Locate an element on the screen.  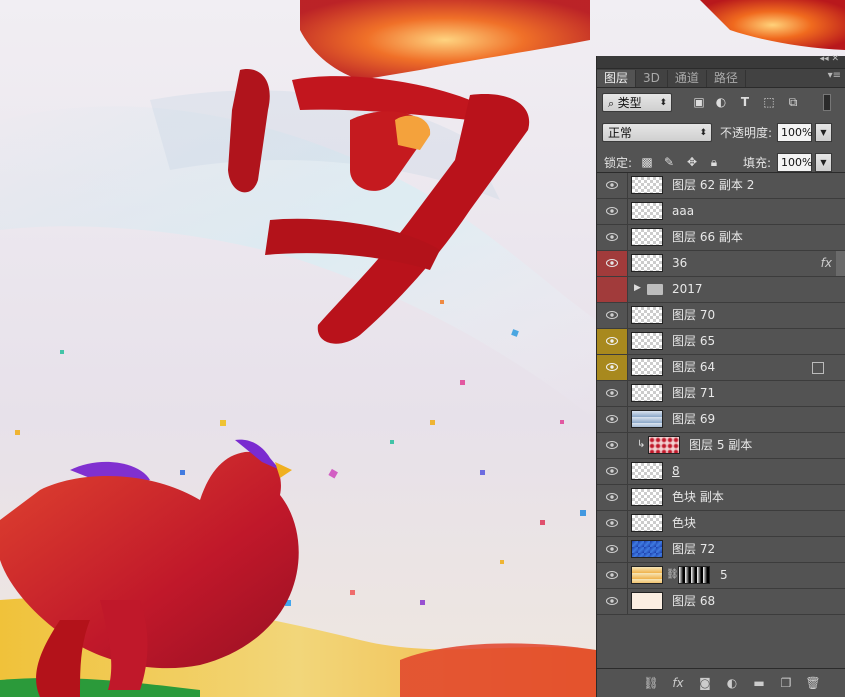
link-chain-icon: ⛓ is located at coordinates (672, 574).